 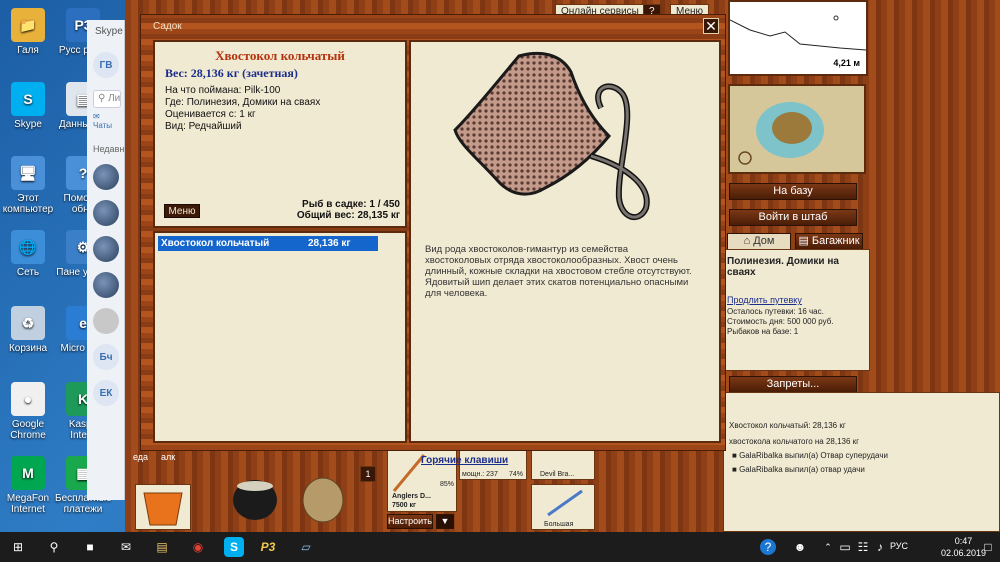 What do you see at coordinates (323, 496) in the screenshot?
I see `fish-keepnet-icon` at bounding box center [323, 496].